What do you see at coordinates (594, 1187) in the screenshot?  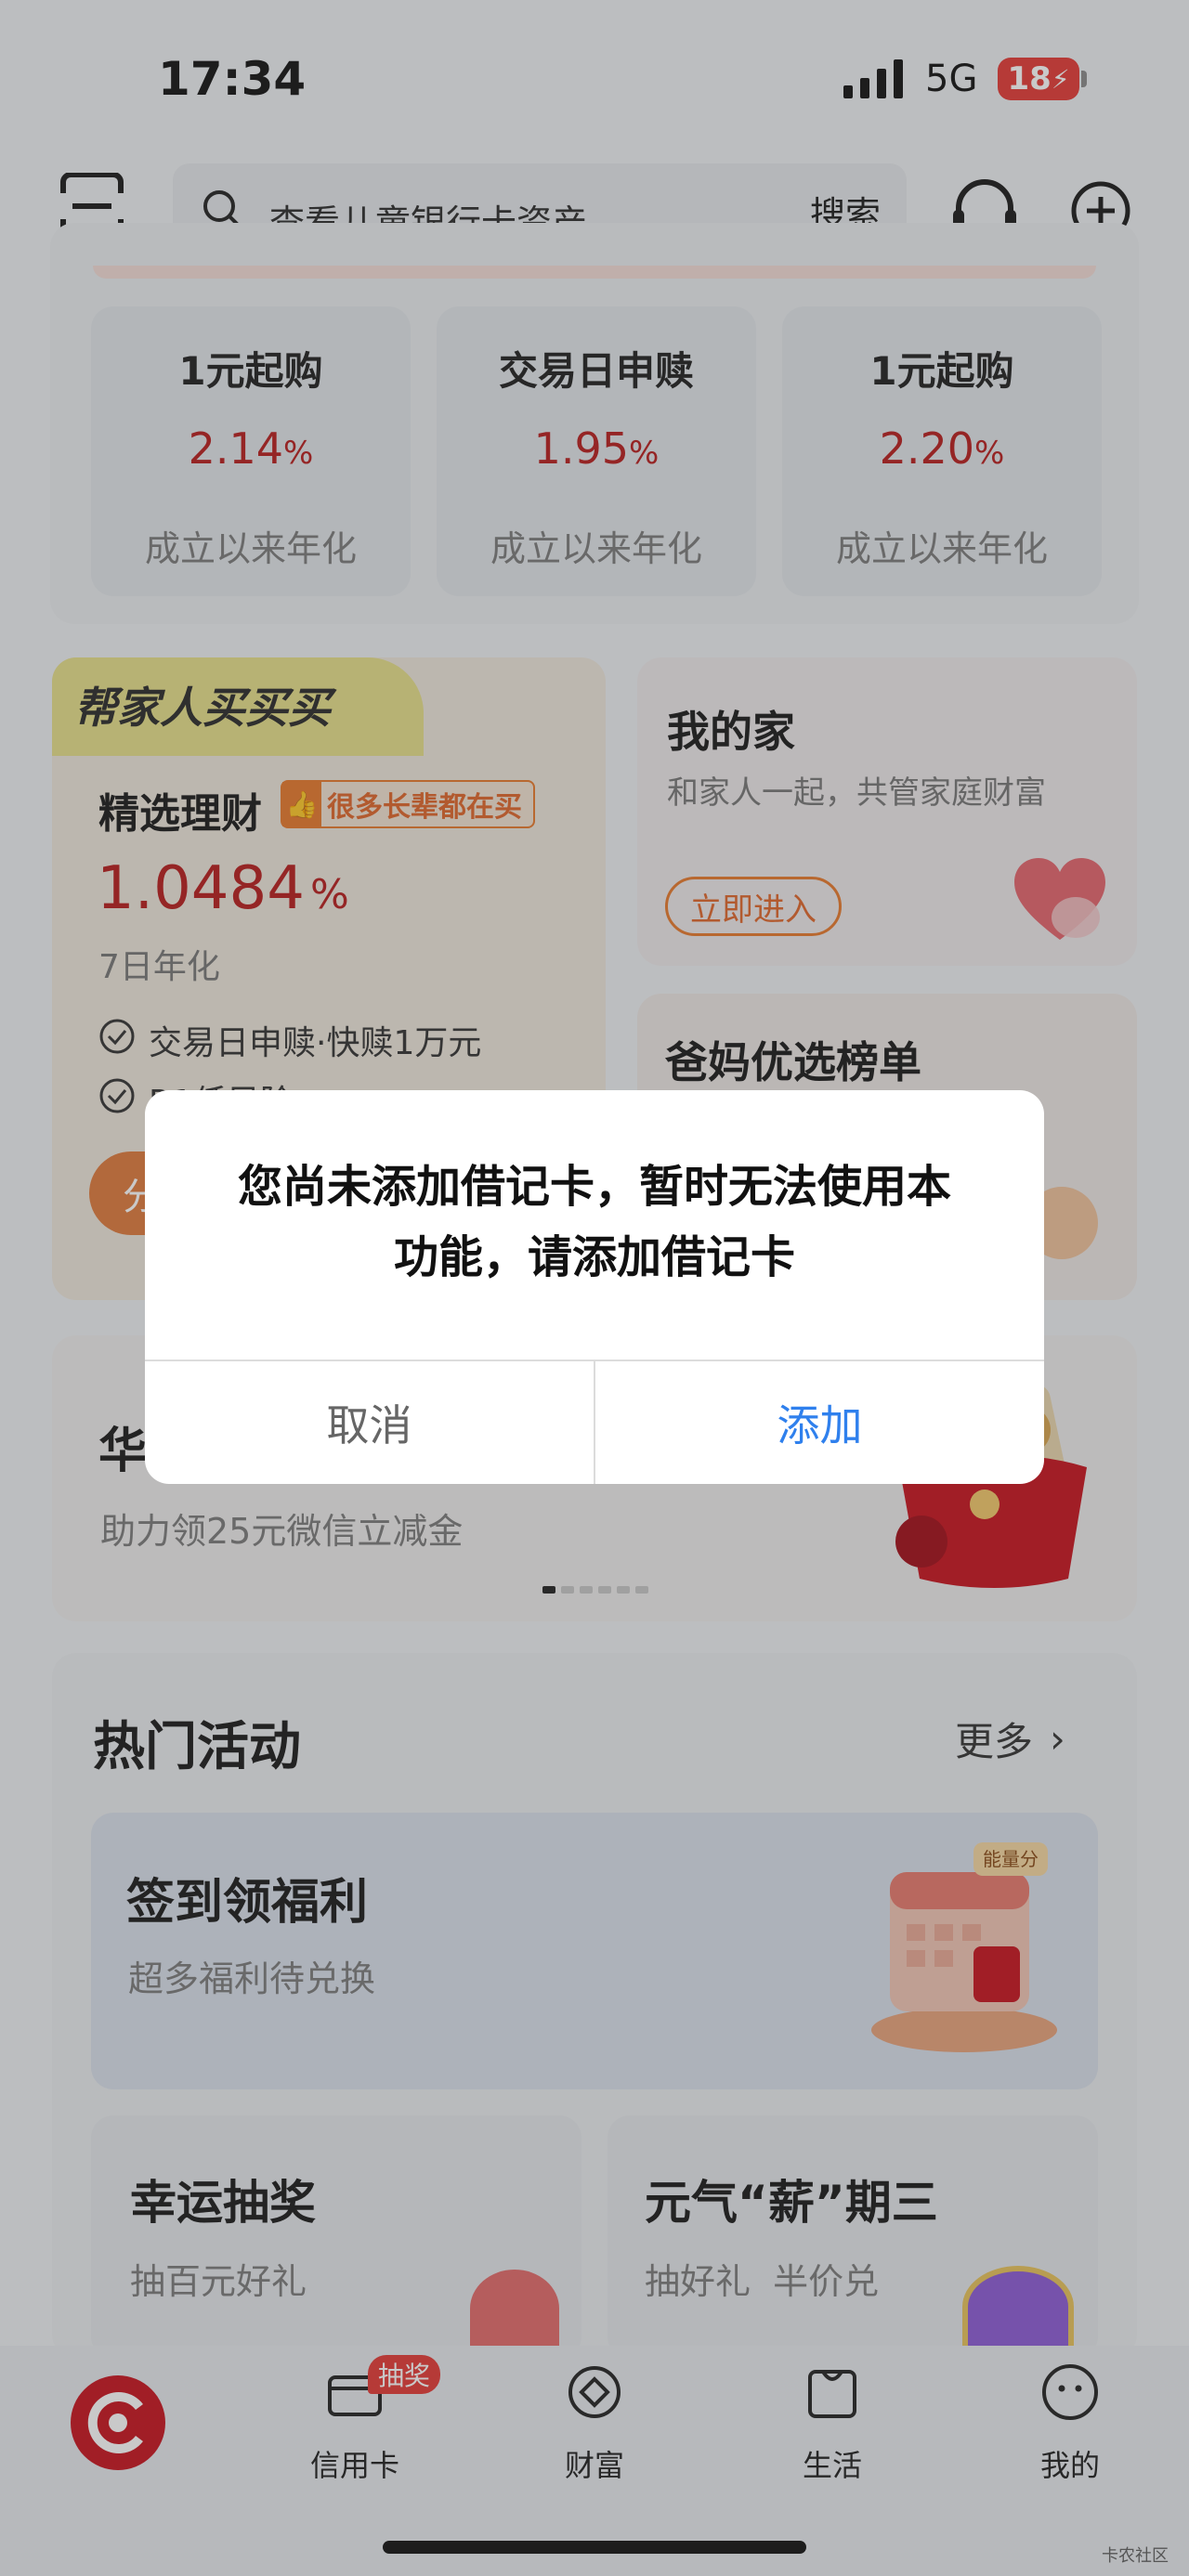 I see `dialog-message-line: 您尚未添加借记卡，暂时无法使用本` at bounding box center [594, 1187].